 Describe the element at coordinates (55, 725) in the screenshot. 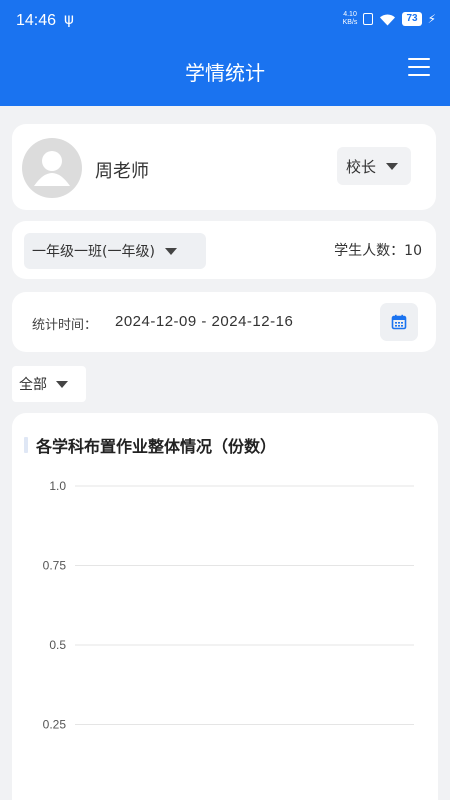

I see `y-tick-label: 0.25` at that location.